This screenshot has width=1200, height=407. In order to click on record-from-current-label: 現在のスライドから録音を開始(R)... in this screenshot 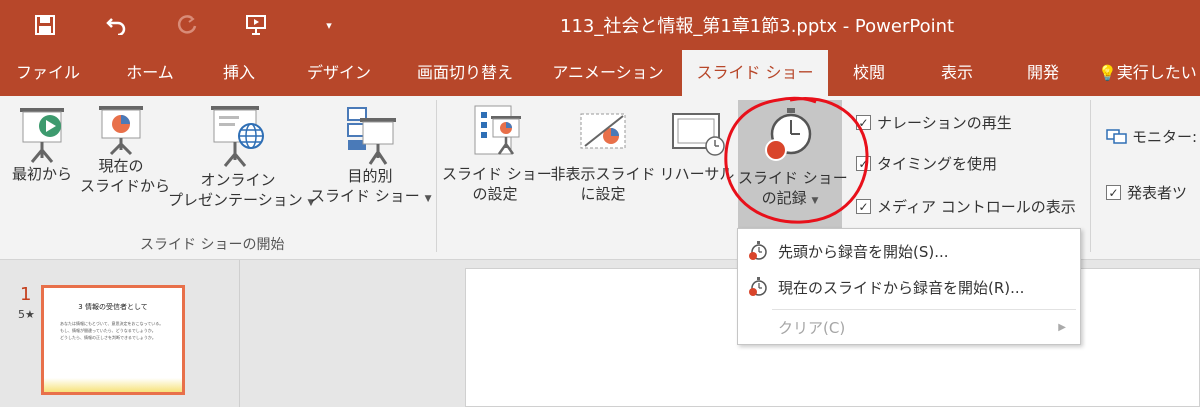, I will do `click(901, 287)`.